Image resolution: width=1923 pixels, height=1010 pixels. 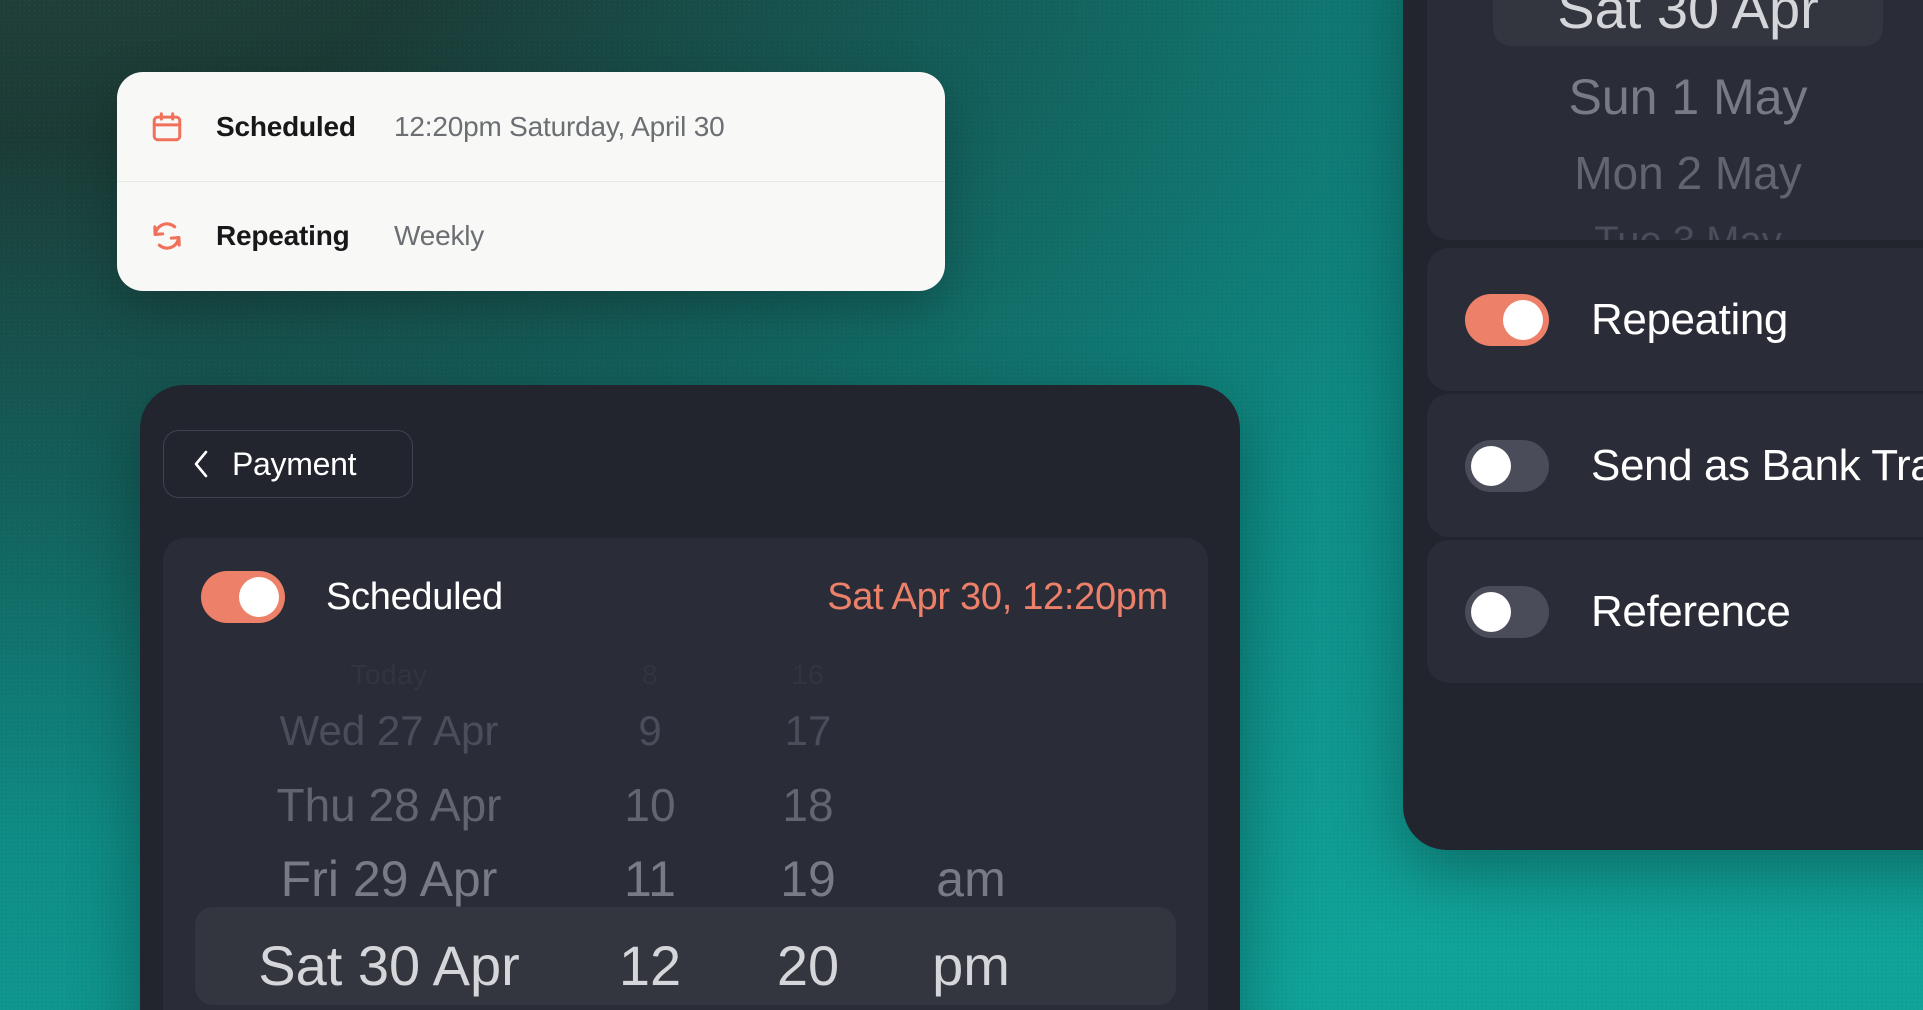 What do you see at coordinates (531, 235) in the screenshot?
I see `summary-row-repeating: Repeating Weekly` at bounding box center [531, 235].